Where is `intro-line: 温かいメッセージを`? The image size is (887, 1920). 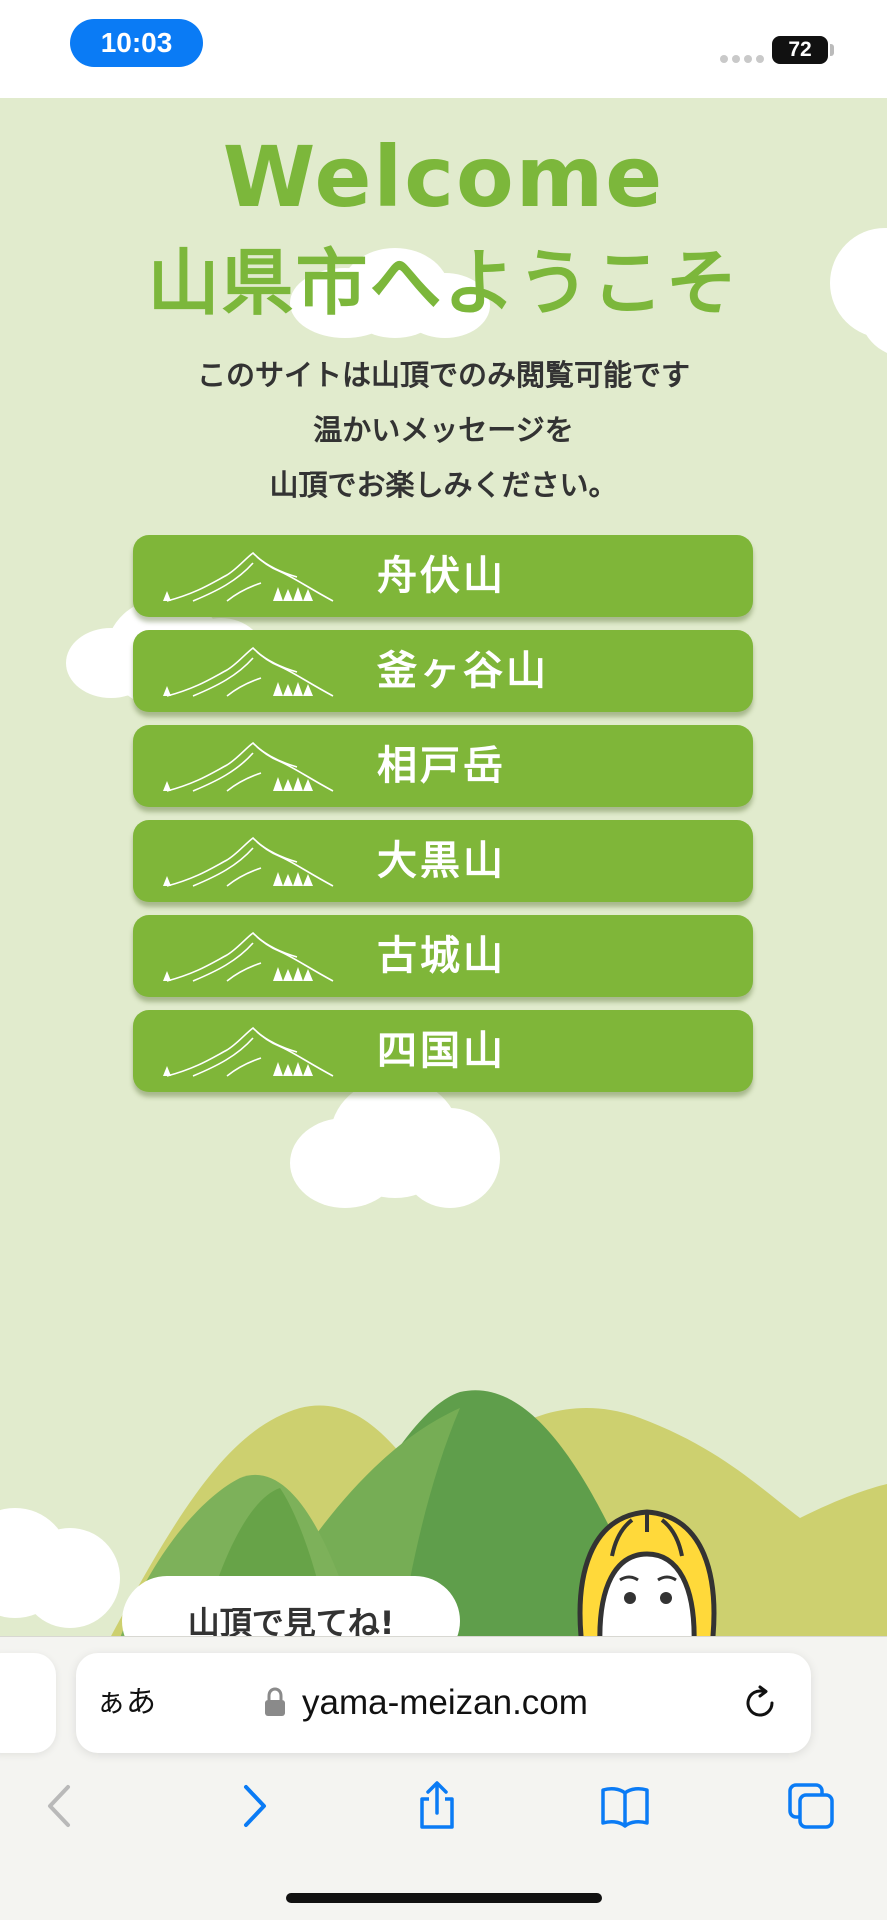
intro-line: 温かいメッセージを is located at coordinates (443, 430).